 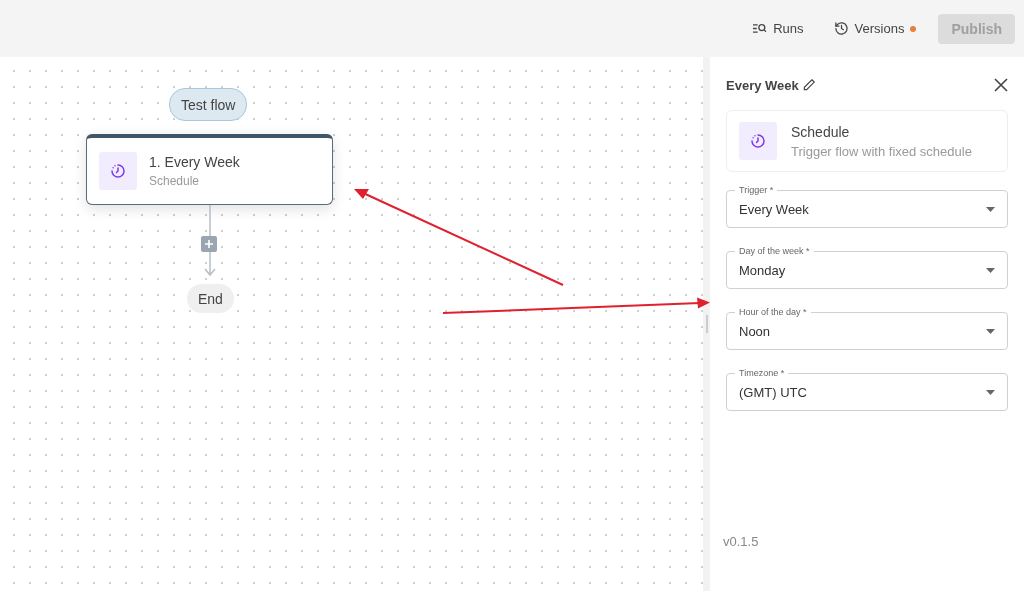 I want to click on step-node: 1. Every Week Schedule, so click(x=209, y=169).